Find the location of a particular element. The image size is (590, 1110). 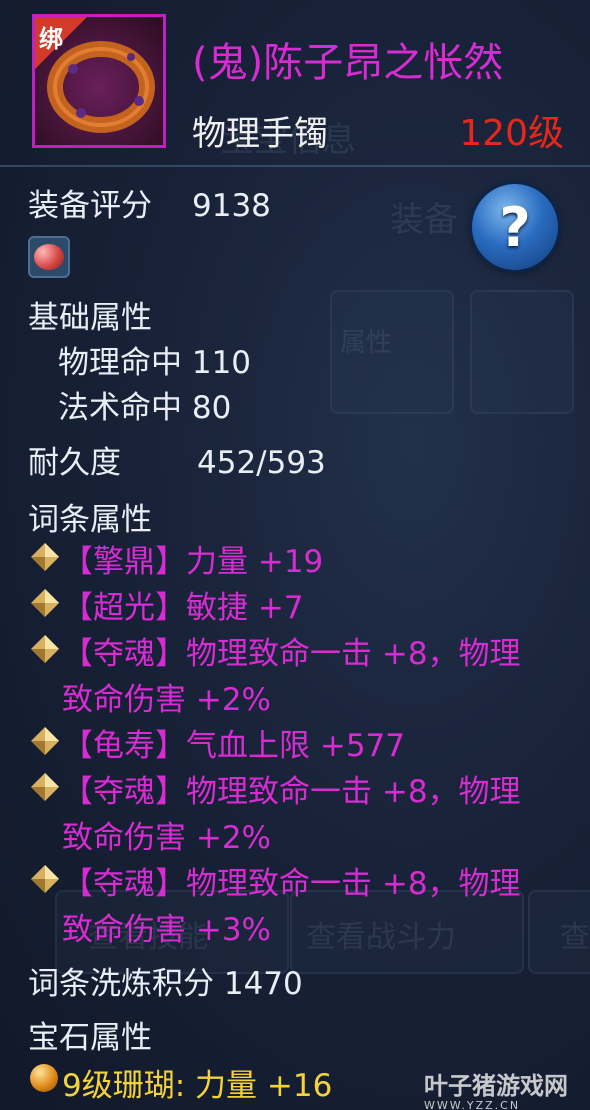

durability-label: 耐久度 is located at coordinates (74, 463).